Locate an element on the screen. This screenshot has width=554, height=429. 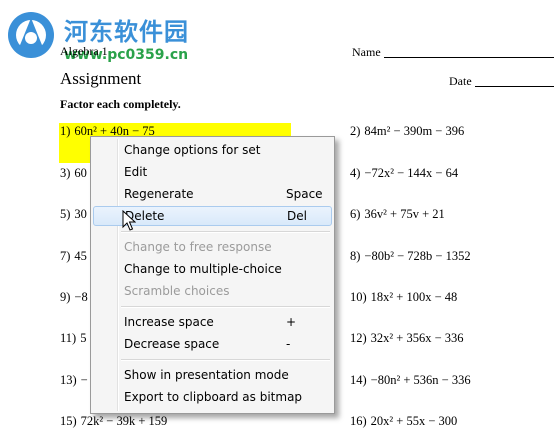
date-label: Date is located at coordinates (460, 81).